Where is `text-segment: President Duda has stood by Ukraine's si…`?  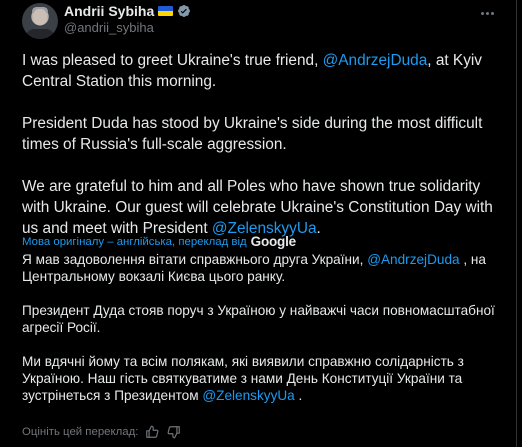 text-segment: President Duda has stood by Ukraine's si… is located at coordinates (252, 134).